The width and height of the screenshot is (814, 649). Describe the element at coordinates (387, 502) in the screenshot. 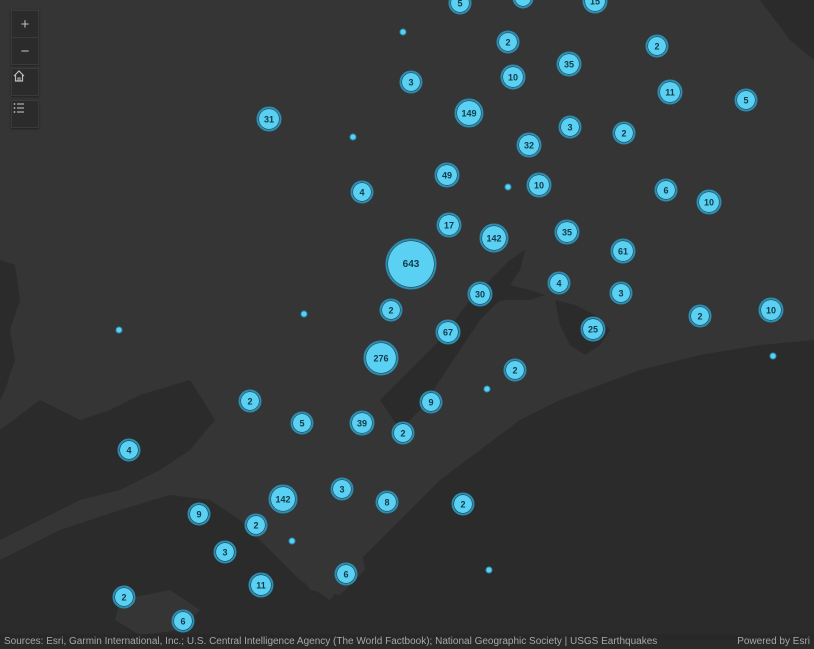

I see `earthquake-cluster: 8` at that location.